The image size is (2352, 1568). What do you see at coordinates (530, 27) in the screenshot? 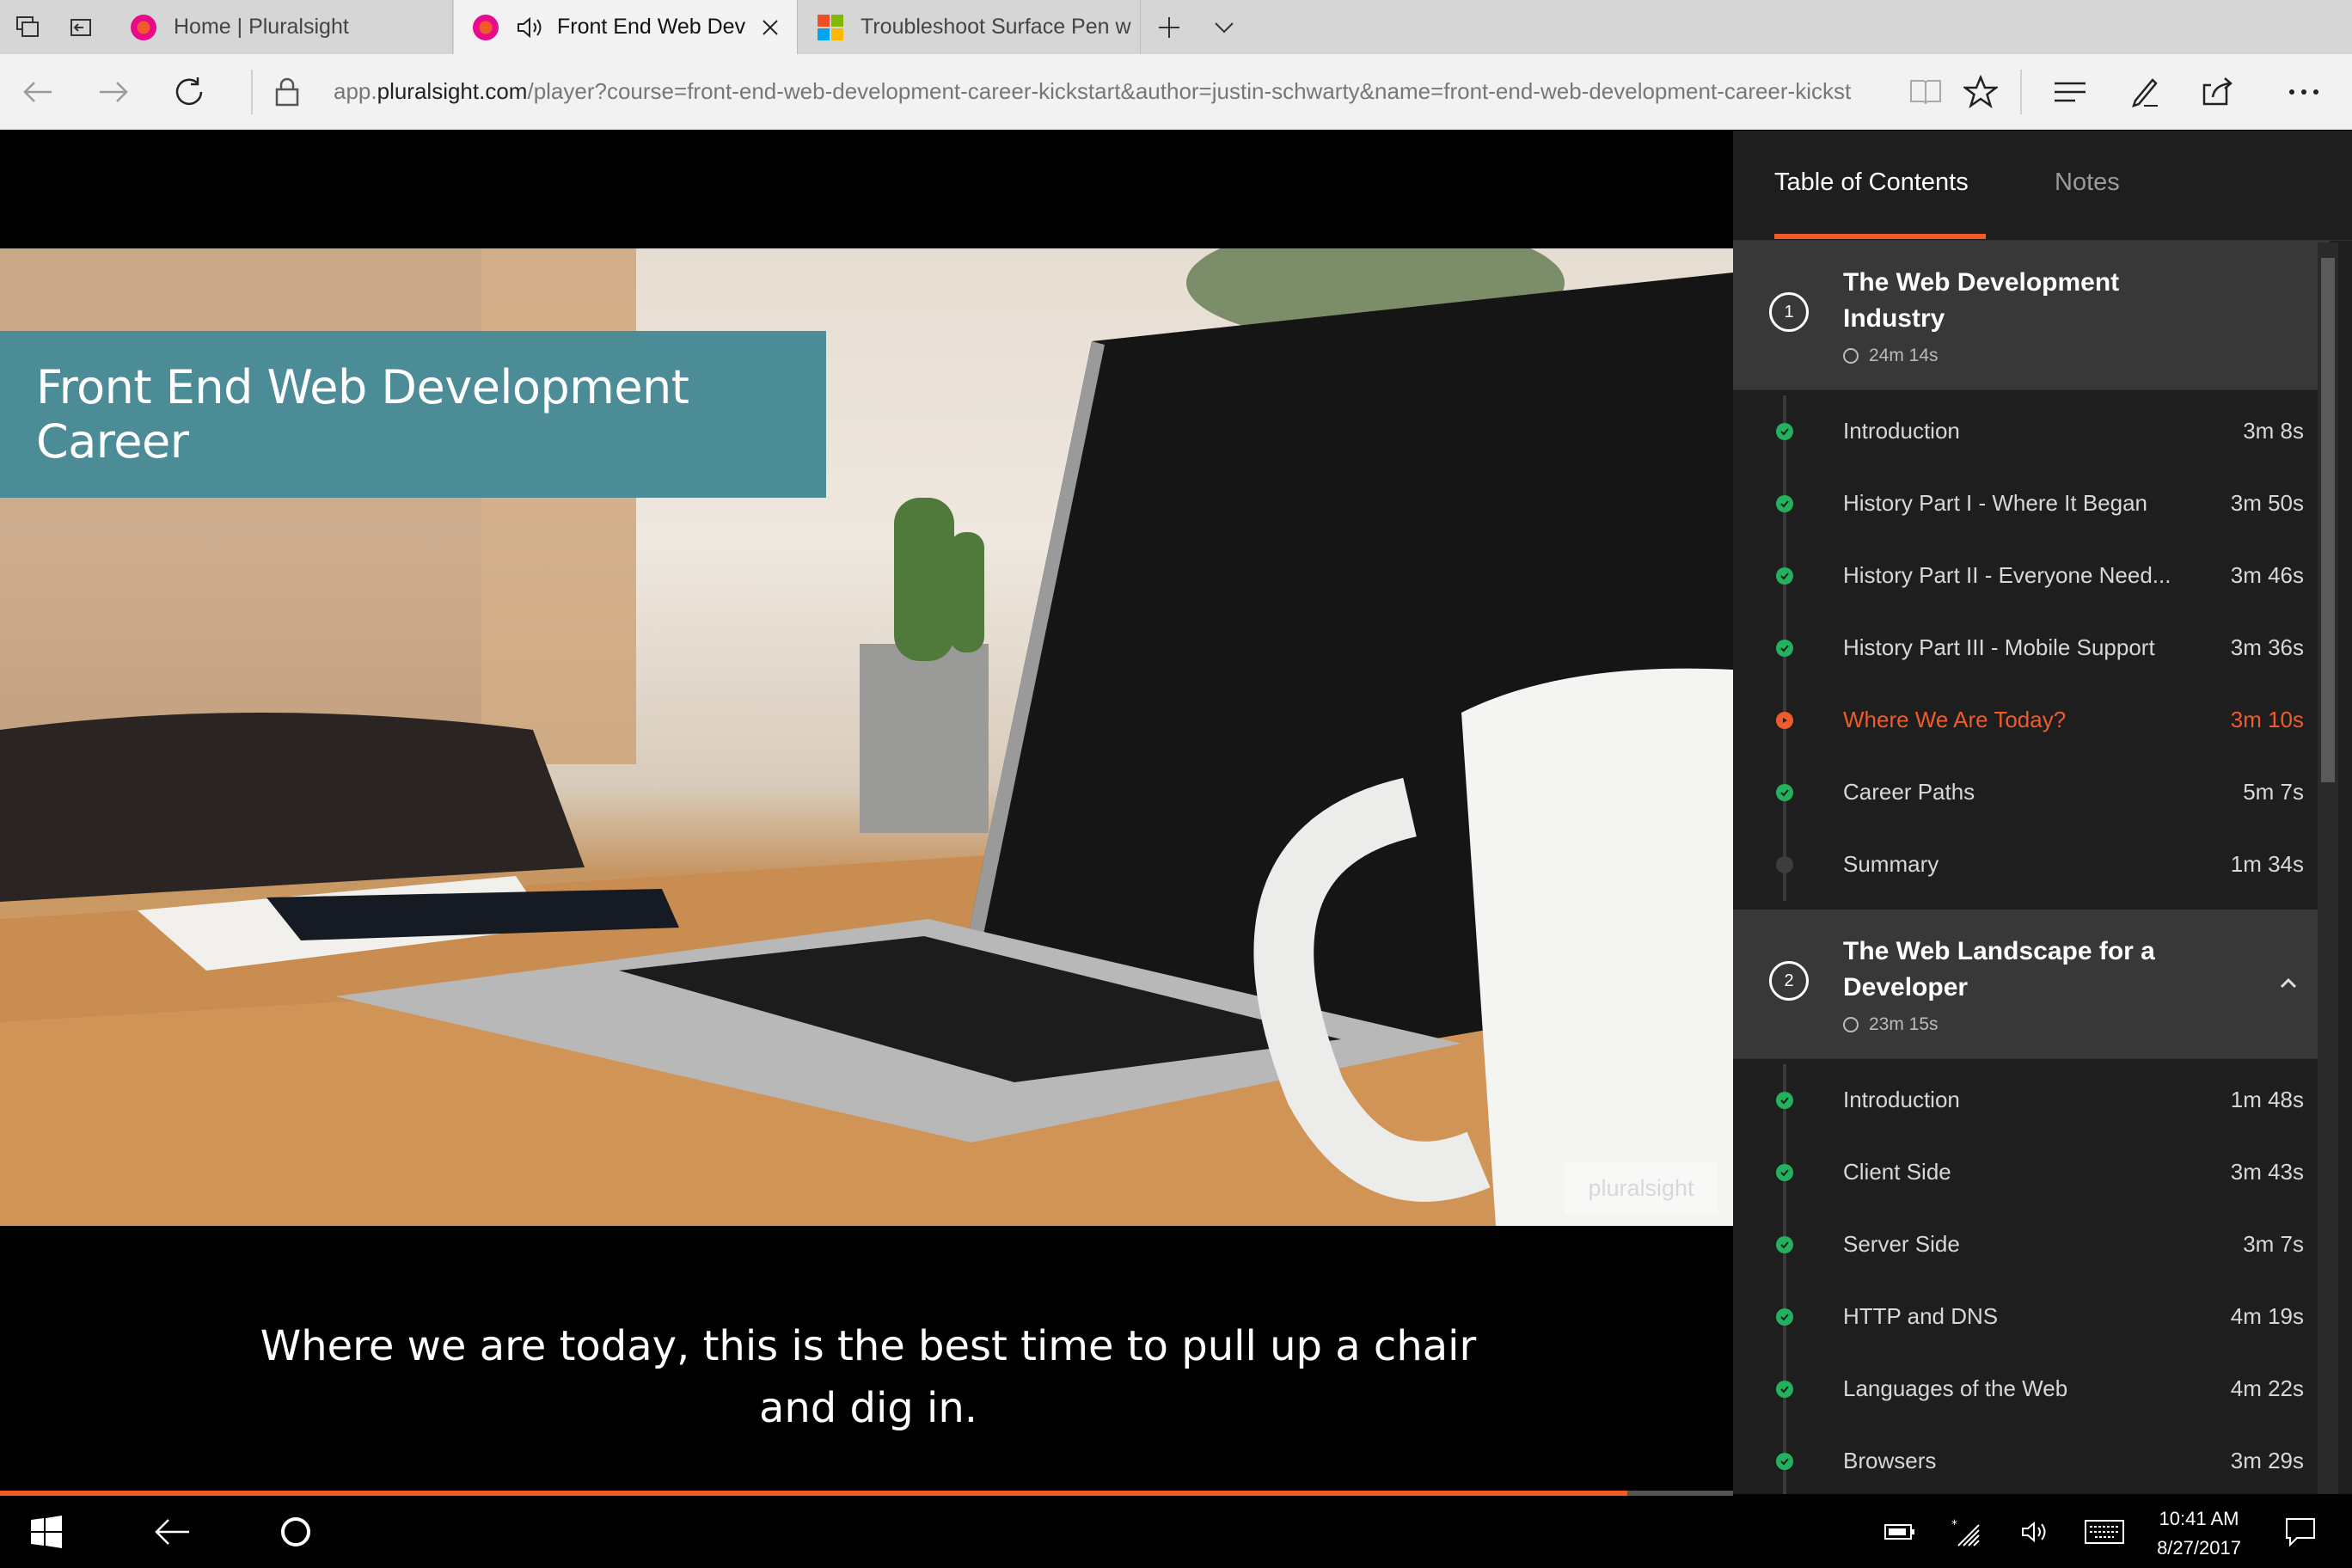
I see `speaker-icon` at bounding box center [530, 27].